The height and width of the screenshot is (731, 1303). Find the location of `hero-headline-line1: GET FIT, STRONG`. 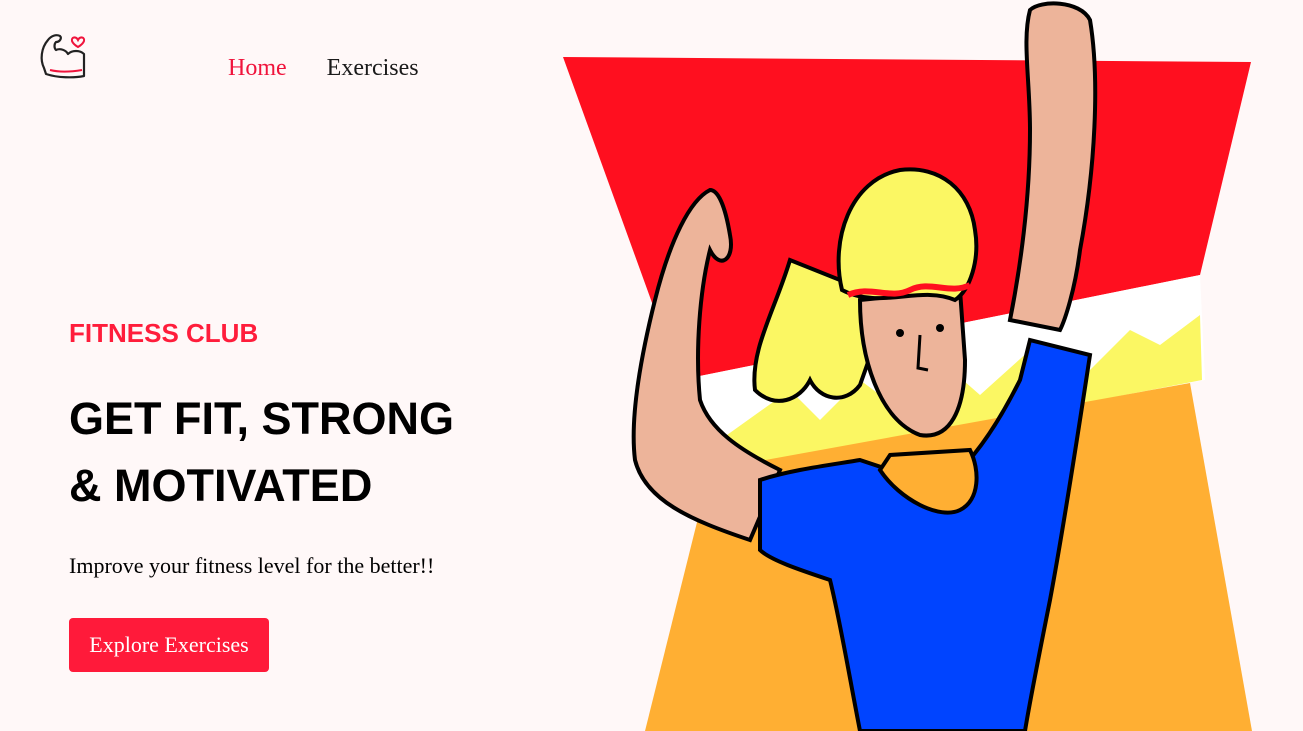

hero-headline-line1: GET FIT, STRONG is located at coordinates (262, 418).